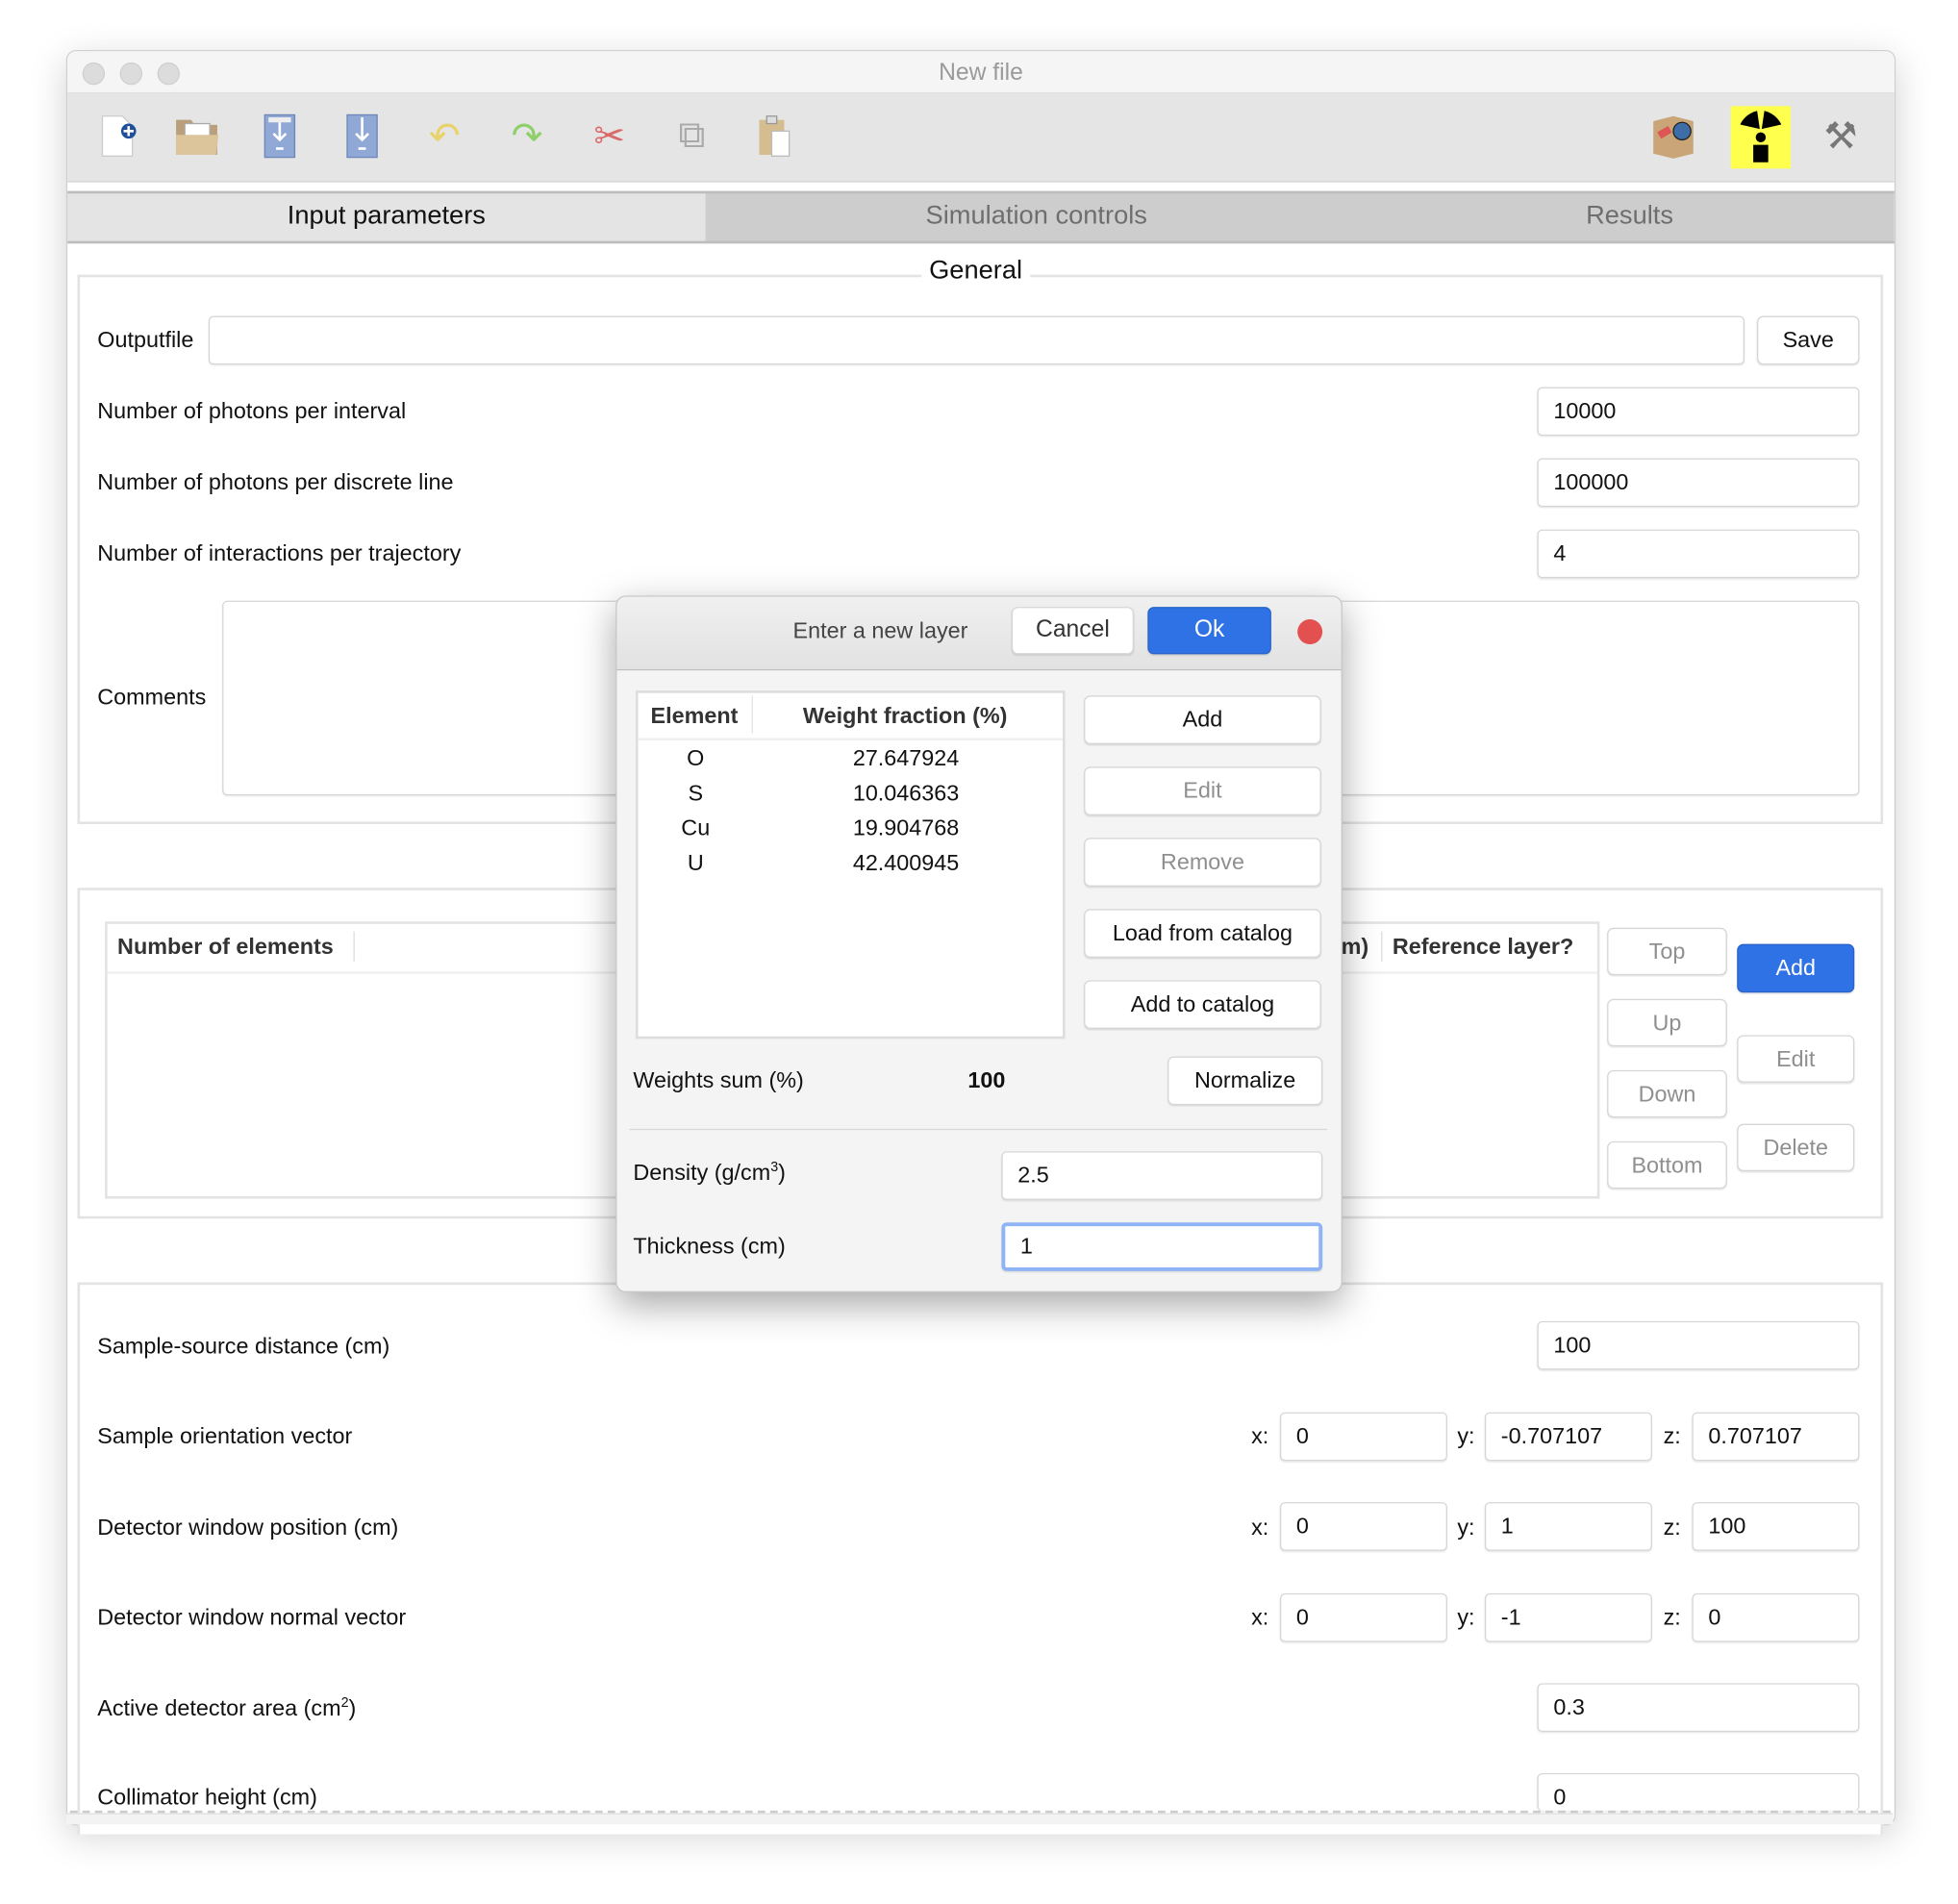 Image resolution: width=1958 pixels, height=1904 pixels. I want to click on row-fraction: 42.400945, so click(906, 862).